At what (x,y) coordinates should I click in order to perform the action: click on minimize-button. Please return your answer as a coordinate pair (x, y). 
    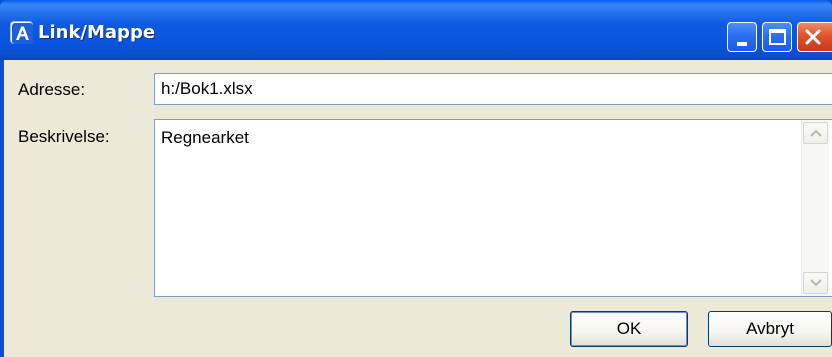
    Looking at the image, I should click on (742, 37).